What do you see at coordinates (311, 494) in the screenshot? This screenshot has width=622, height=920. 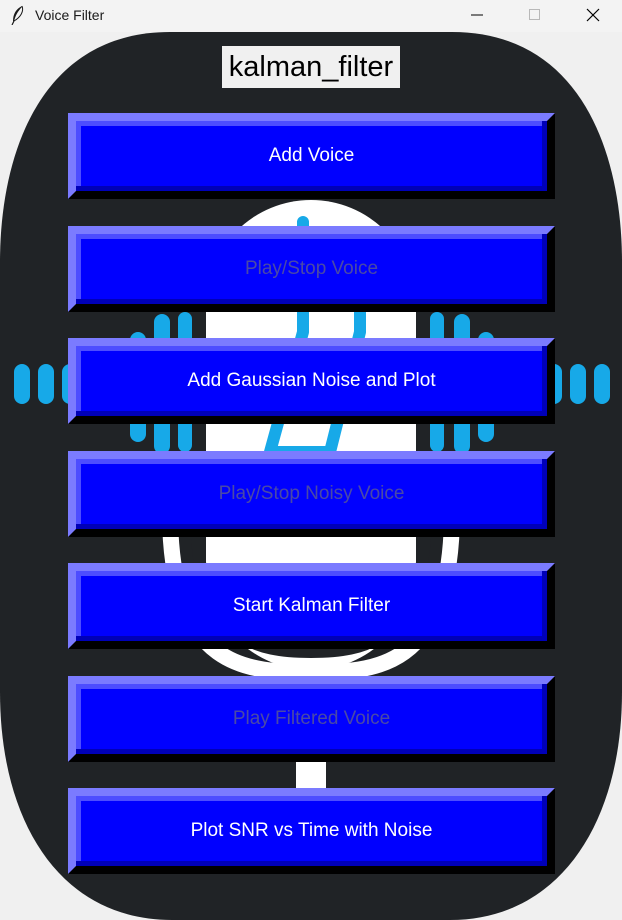 I see `play-stop-noisy-voice-button: Play/Stop Noisy Voice` at bounding box center [311, 494].